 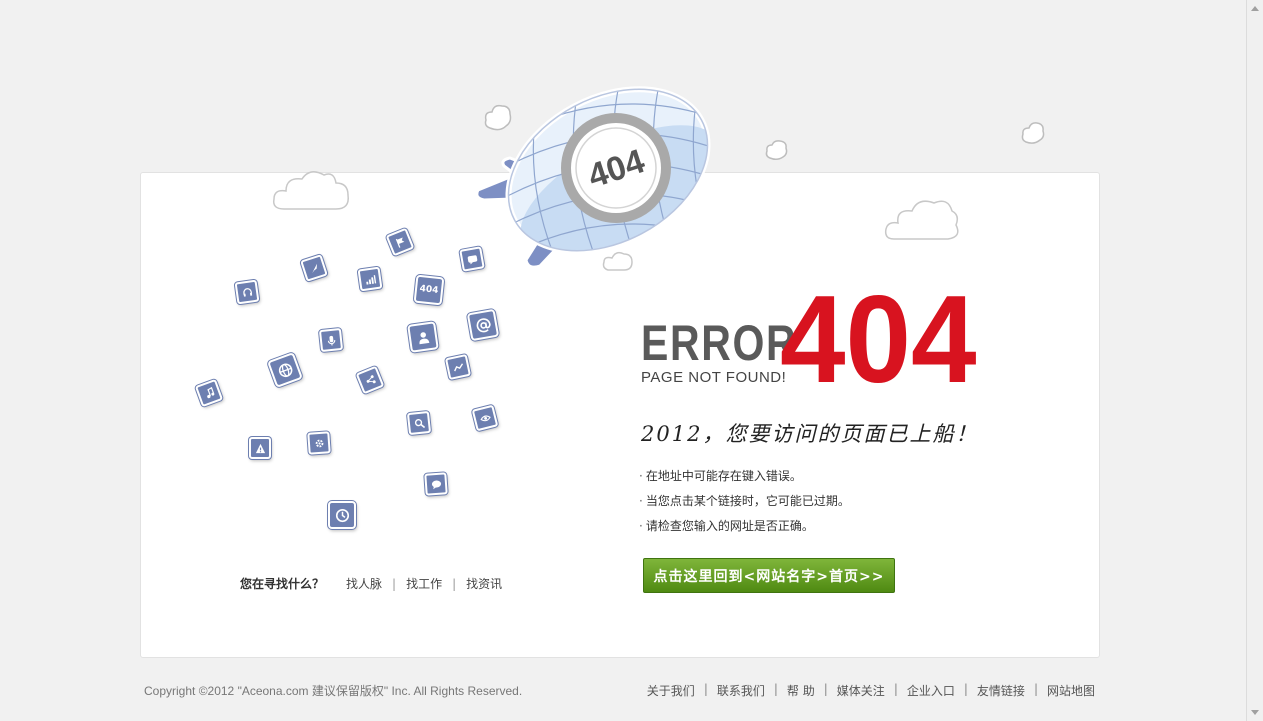 I want to click on page-not-found-label: PAGE NOT FOUND!, so click(x=714, y=377).